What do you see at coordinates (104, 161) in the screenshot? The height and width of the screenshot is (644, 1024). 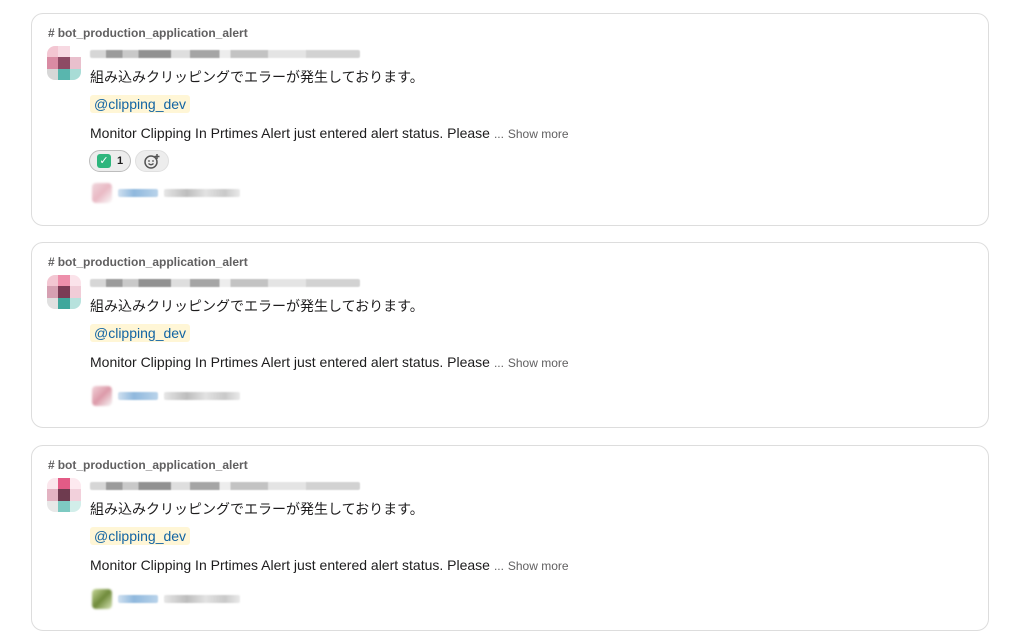 I see `white-check-mark-icon: ✓` at bounding box center [104, 161].